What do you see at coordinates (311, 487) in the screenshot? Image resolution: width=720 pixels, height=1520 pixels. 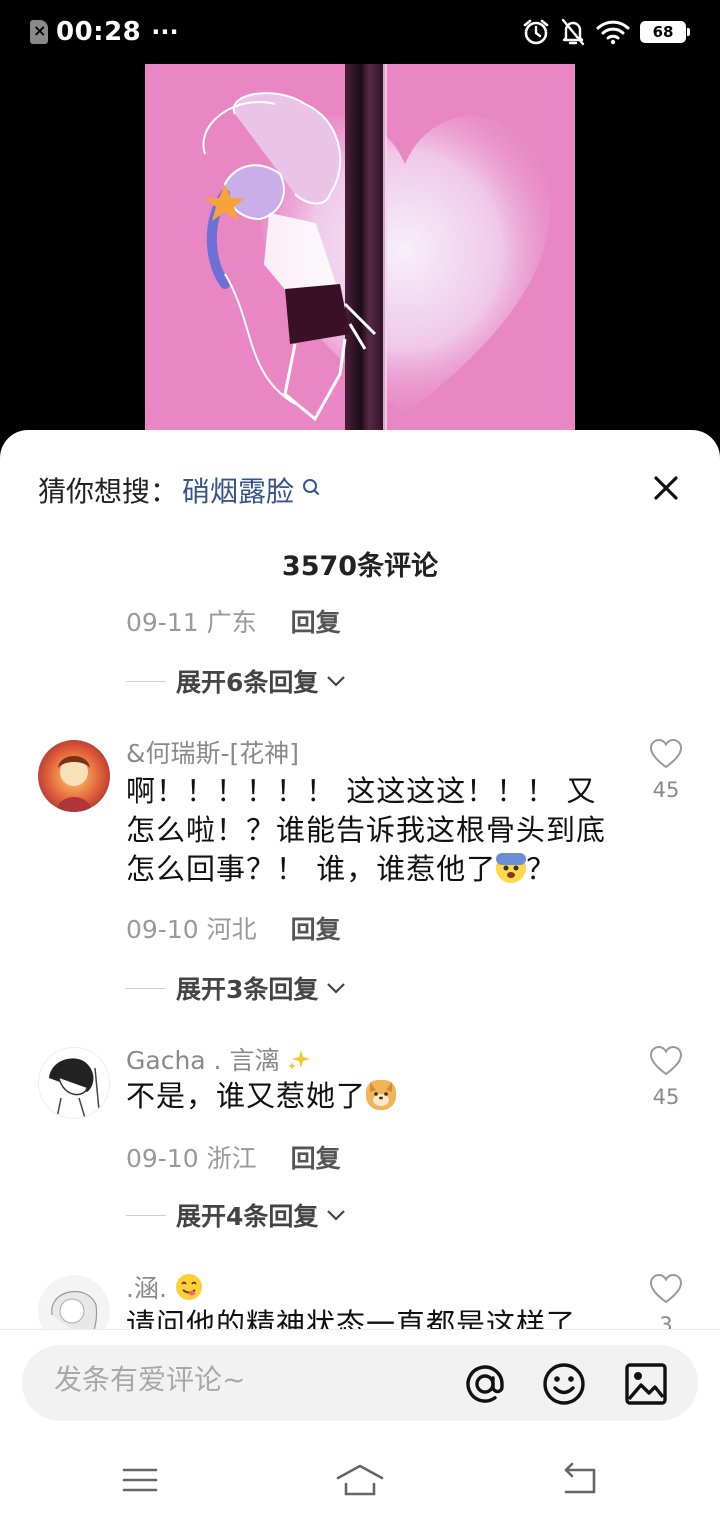 I see `search-icon` at bounding box center [311, 487].